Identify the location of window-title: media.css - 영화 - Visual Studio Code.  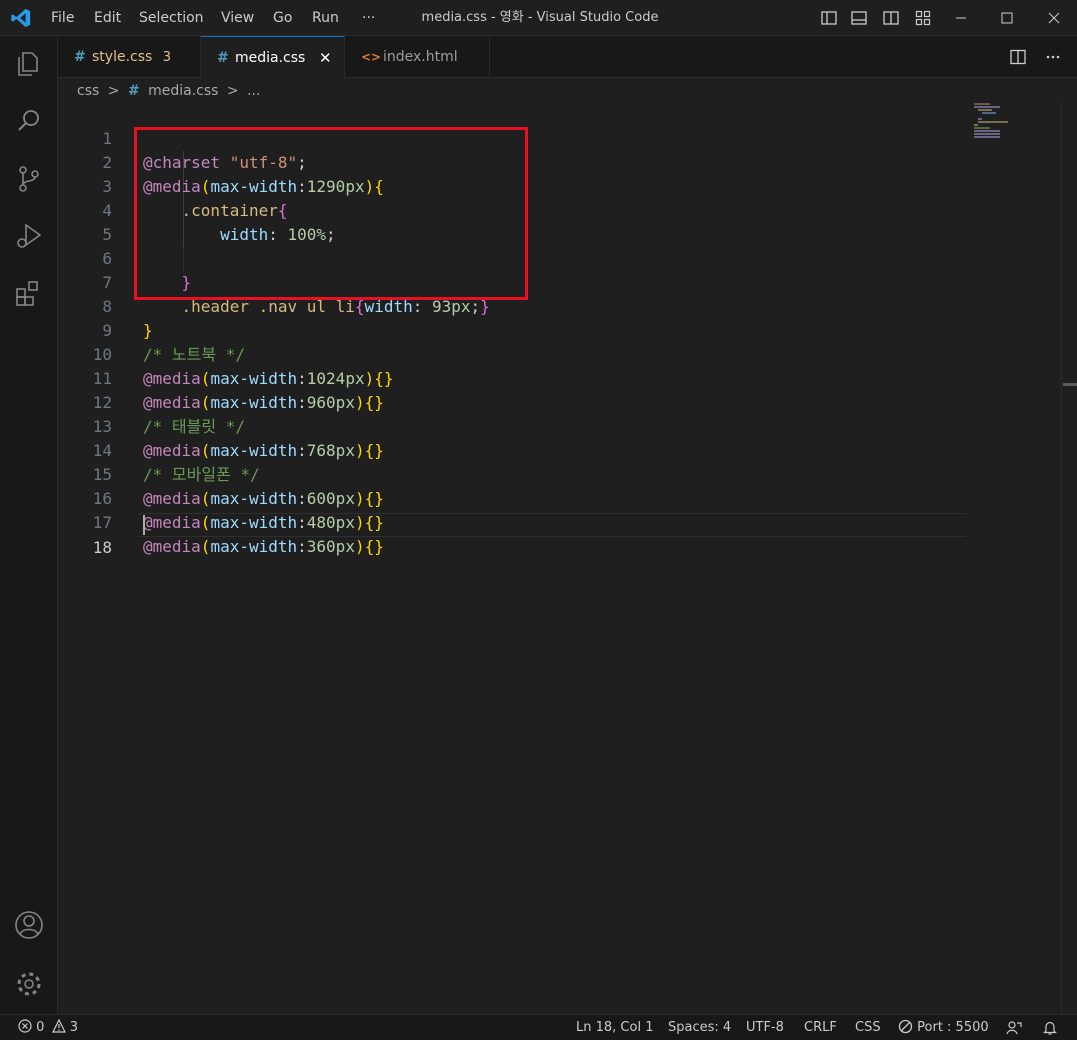
(540, 17).